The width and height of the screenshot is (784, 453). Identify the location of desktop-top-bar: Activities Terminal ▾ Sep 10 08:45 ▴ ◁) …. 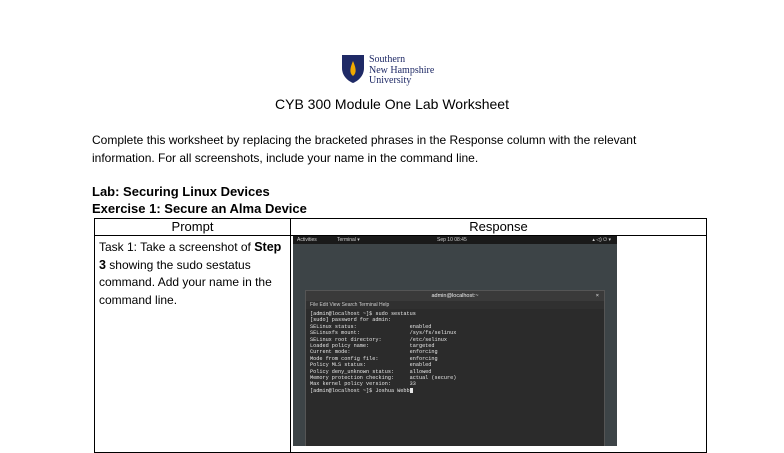
(455, 240).